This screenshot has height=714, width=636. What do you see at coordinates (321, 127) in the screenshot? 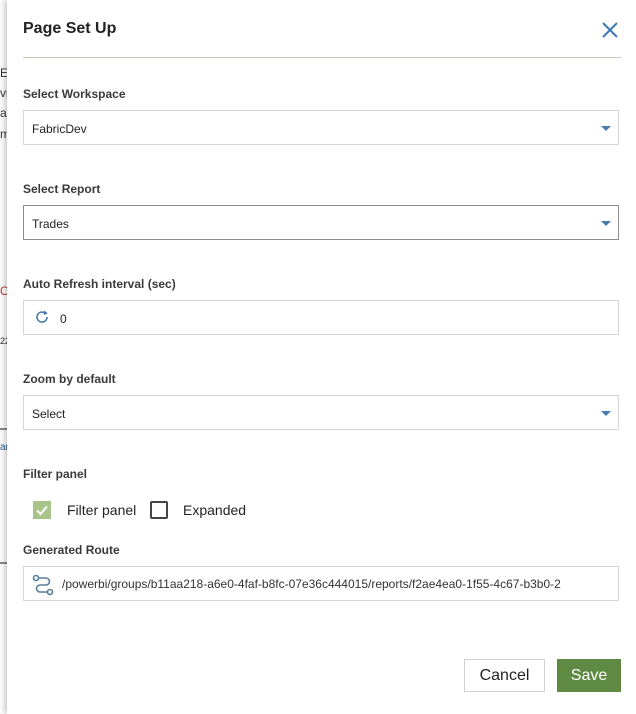
I see `workspace-select: FabricDev` at bounding box center [321, 127].